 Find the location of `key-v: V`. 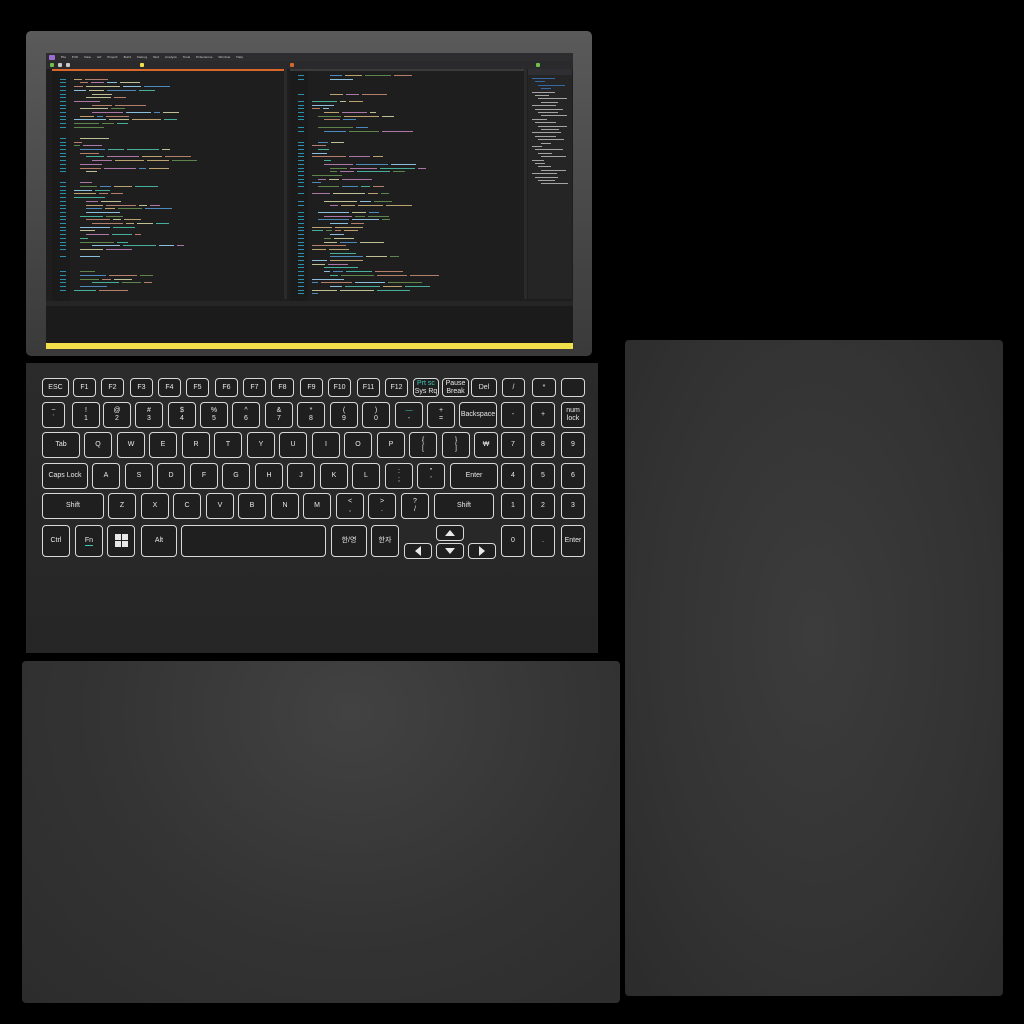

key-v: V is located at coordinates (220, 506).